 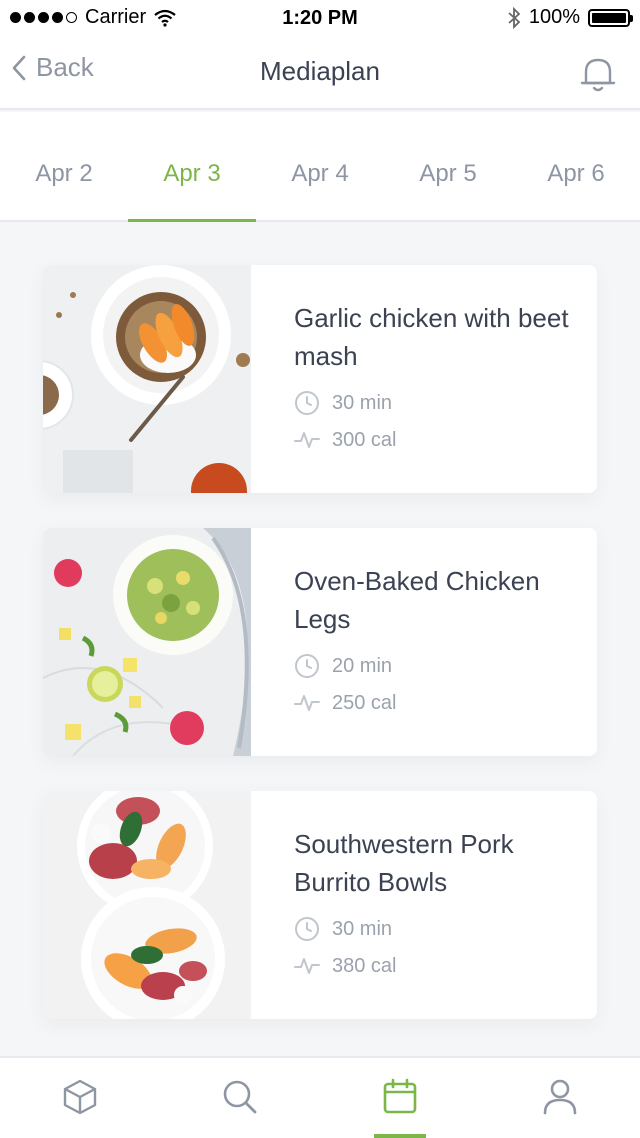 I want to click on battery-icon, so click(x=610, y=17).